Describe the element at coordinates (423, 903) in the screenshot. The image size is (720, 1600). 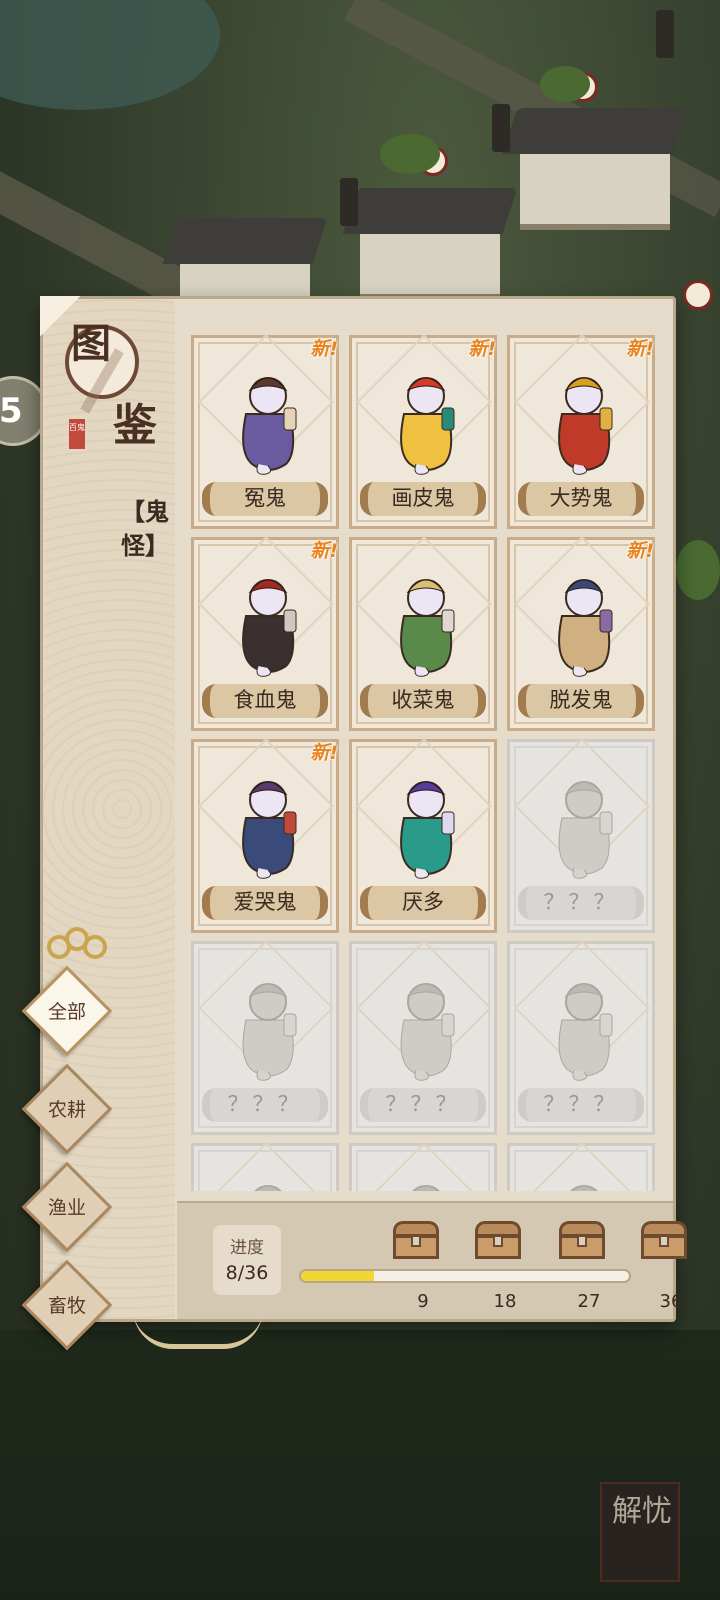
I see `card-name-label: 厌多` at that location.